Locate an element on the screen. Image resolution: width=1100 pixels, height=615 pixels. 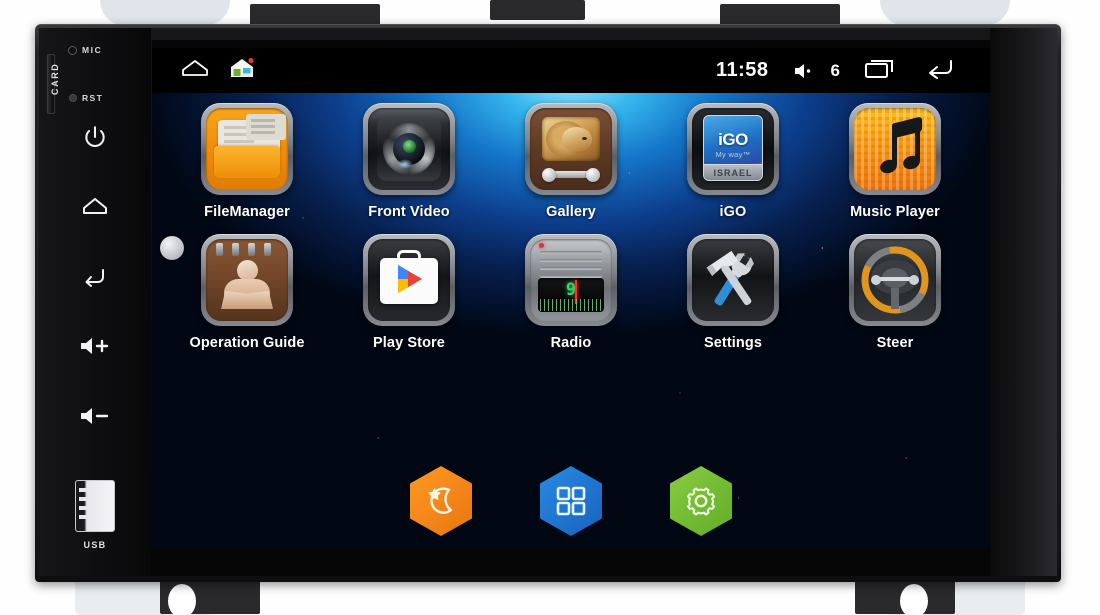
play-store-icon is located at coordinates (409, 280).